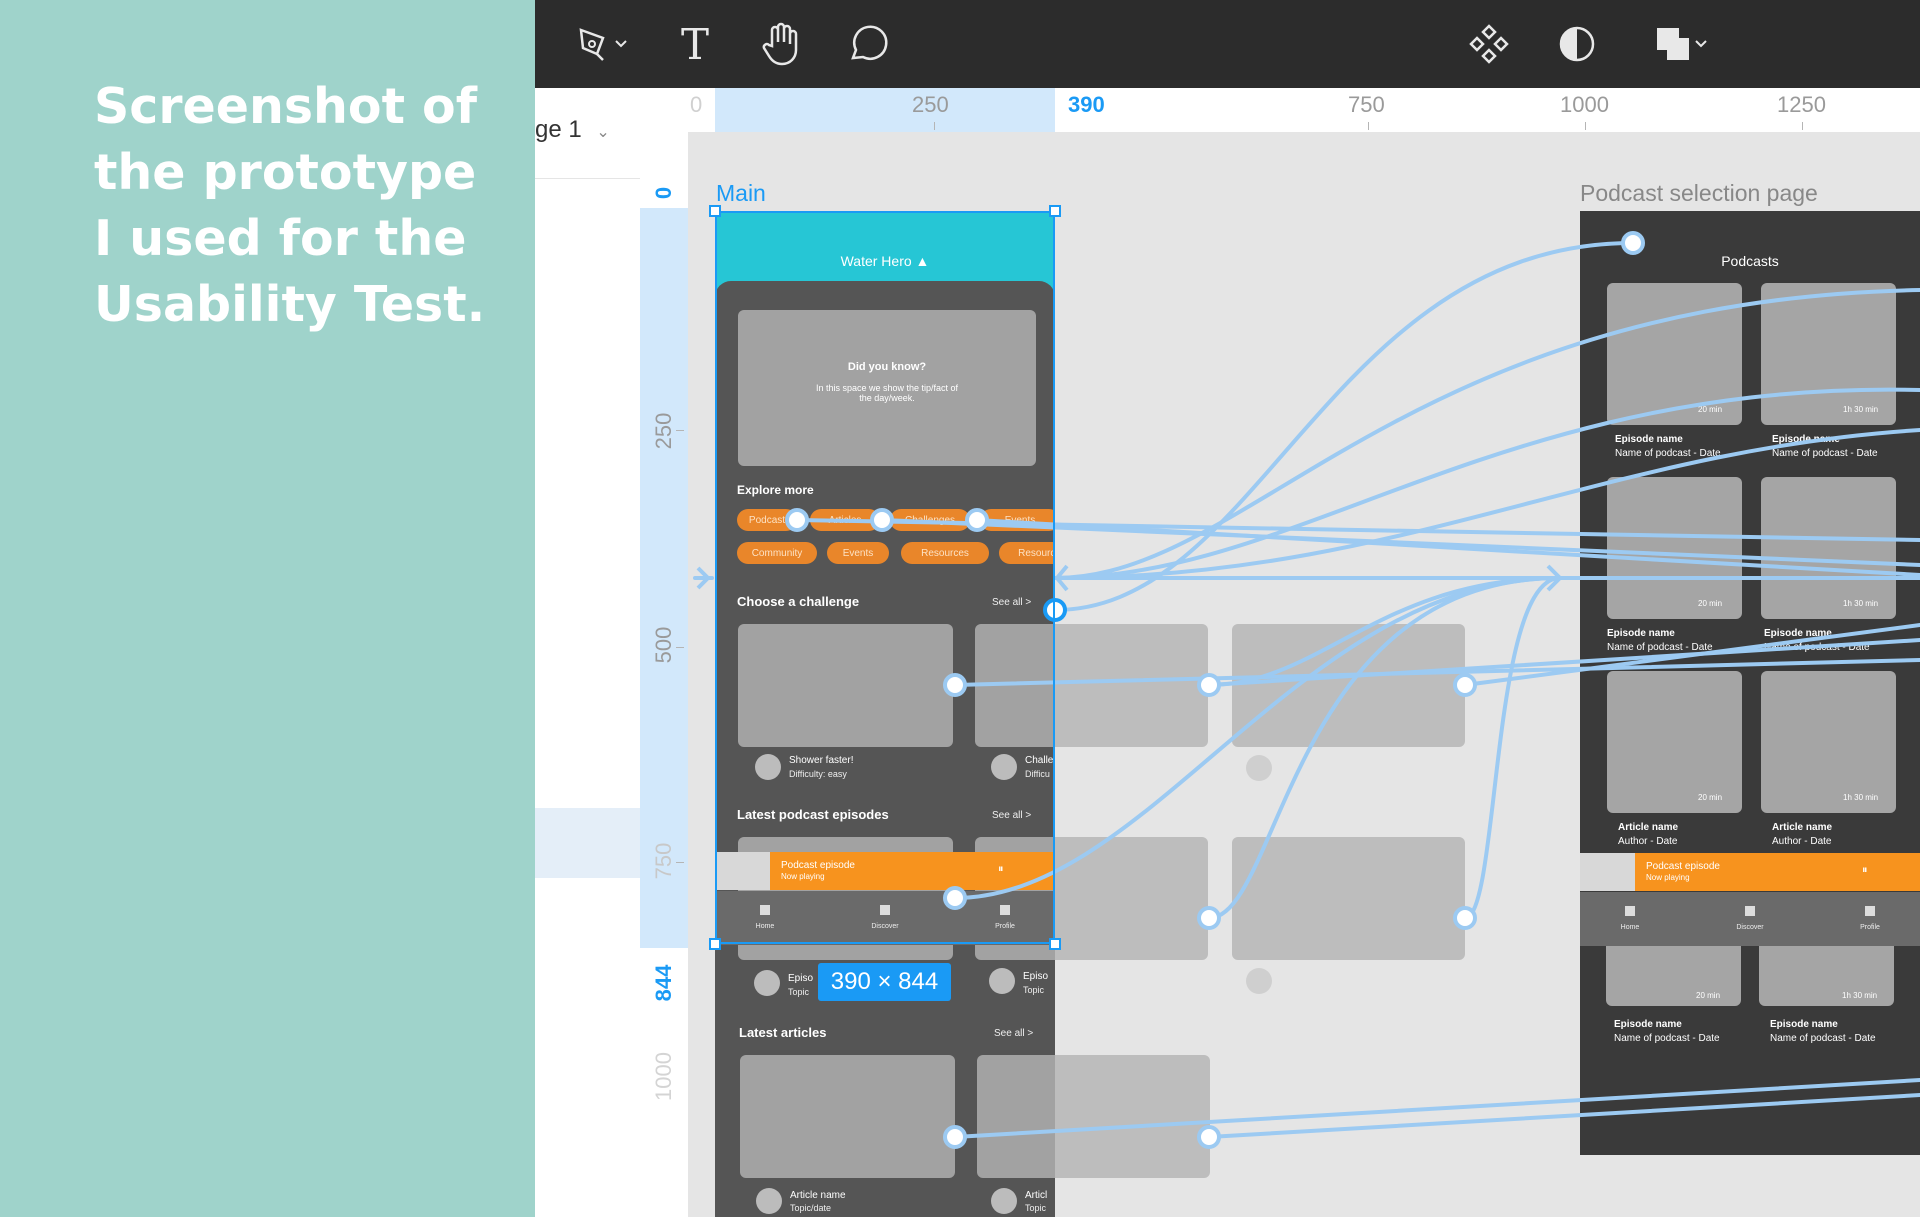  I want to click on player-title: Podcast episode, so click(1683, 866).